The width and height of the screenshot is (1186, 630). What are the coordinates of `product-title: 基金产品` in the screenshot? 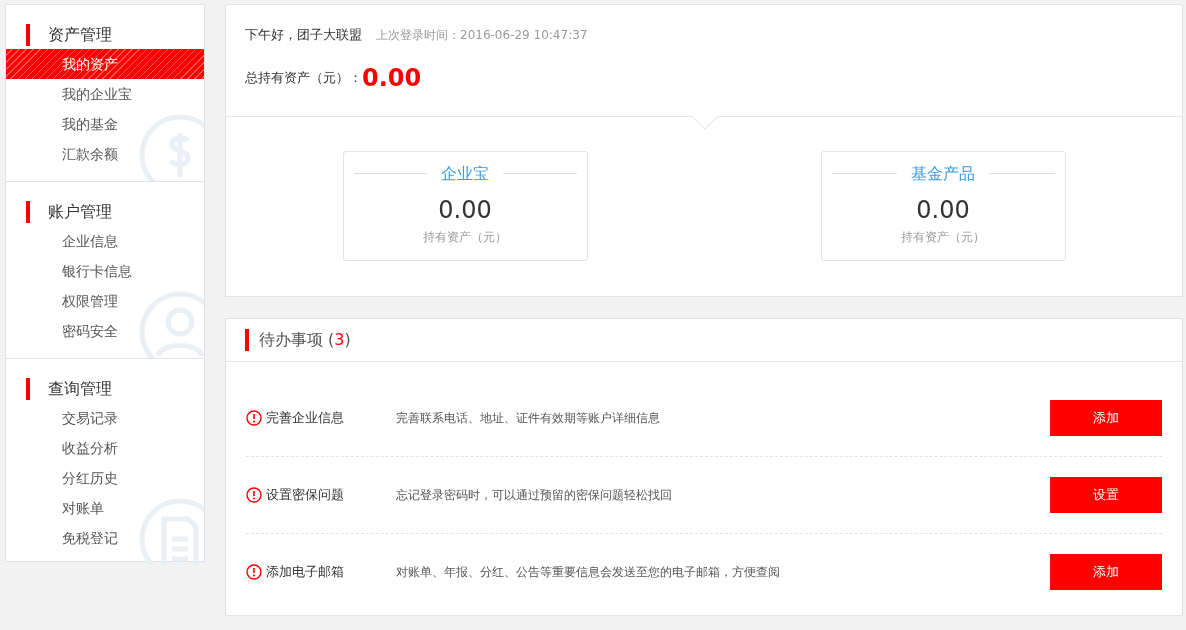 It's located at (943, 173).